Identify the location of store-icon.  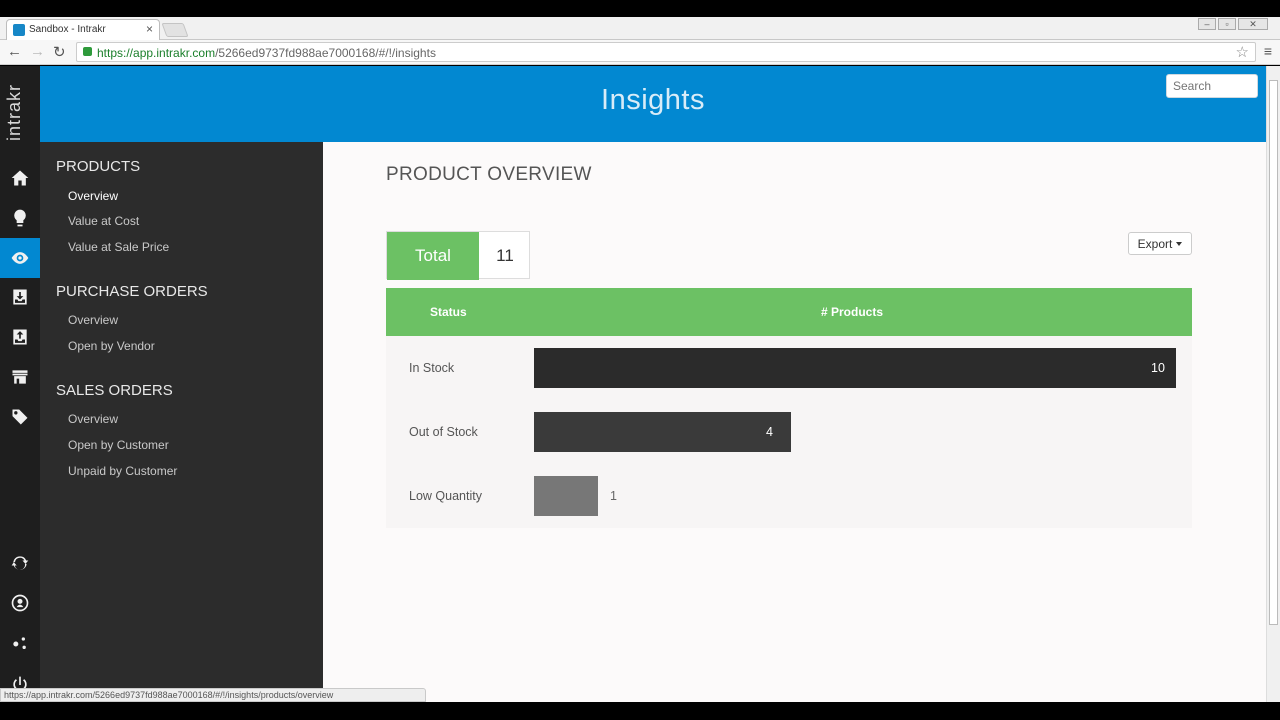
(20, 377).